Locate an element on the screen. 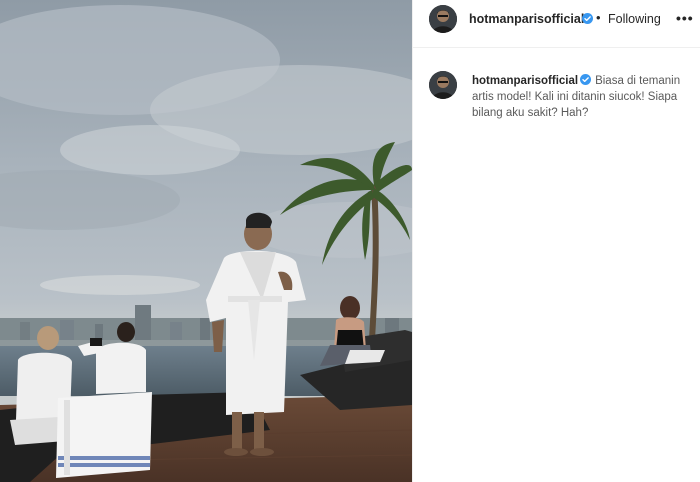 The image size is (700, 482). caption-author-avatar is located at coordinates (443, 85).